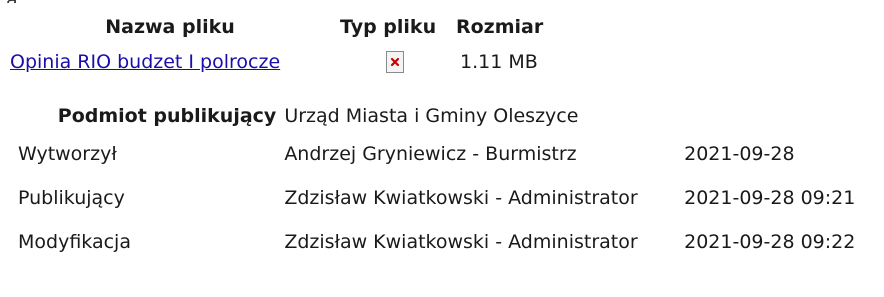  Describe the element at coordinates (770, 242) in the screenshot. I see `modified-date: 2021-09-28 09:22` at that location.